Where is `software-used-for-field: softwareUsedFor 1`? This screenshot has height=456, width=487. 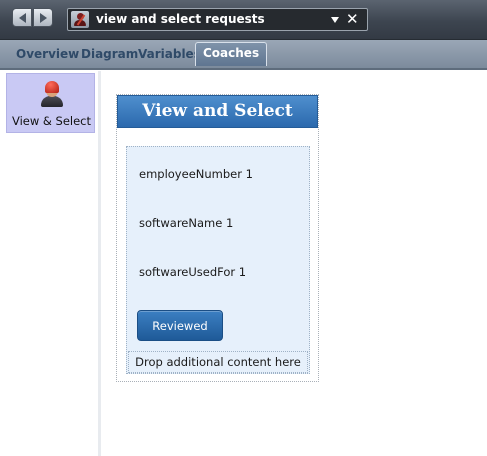
software-used-for-field: softwareUsedFor 1 is located at coordinates (192, 272).